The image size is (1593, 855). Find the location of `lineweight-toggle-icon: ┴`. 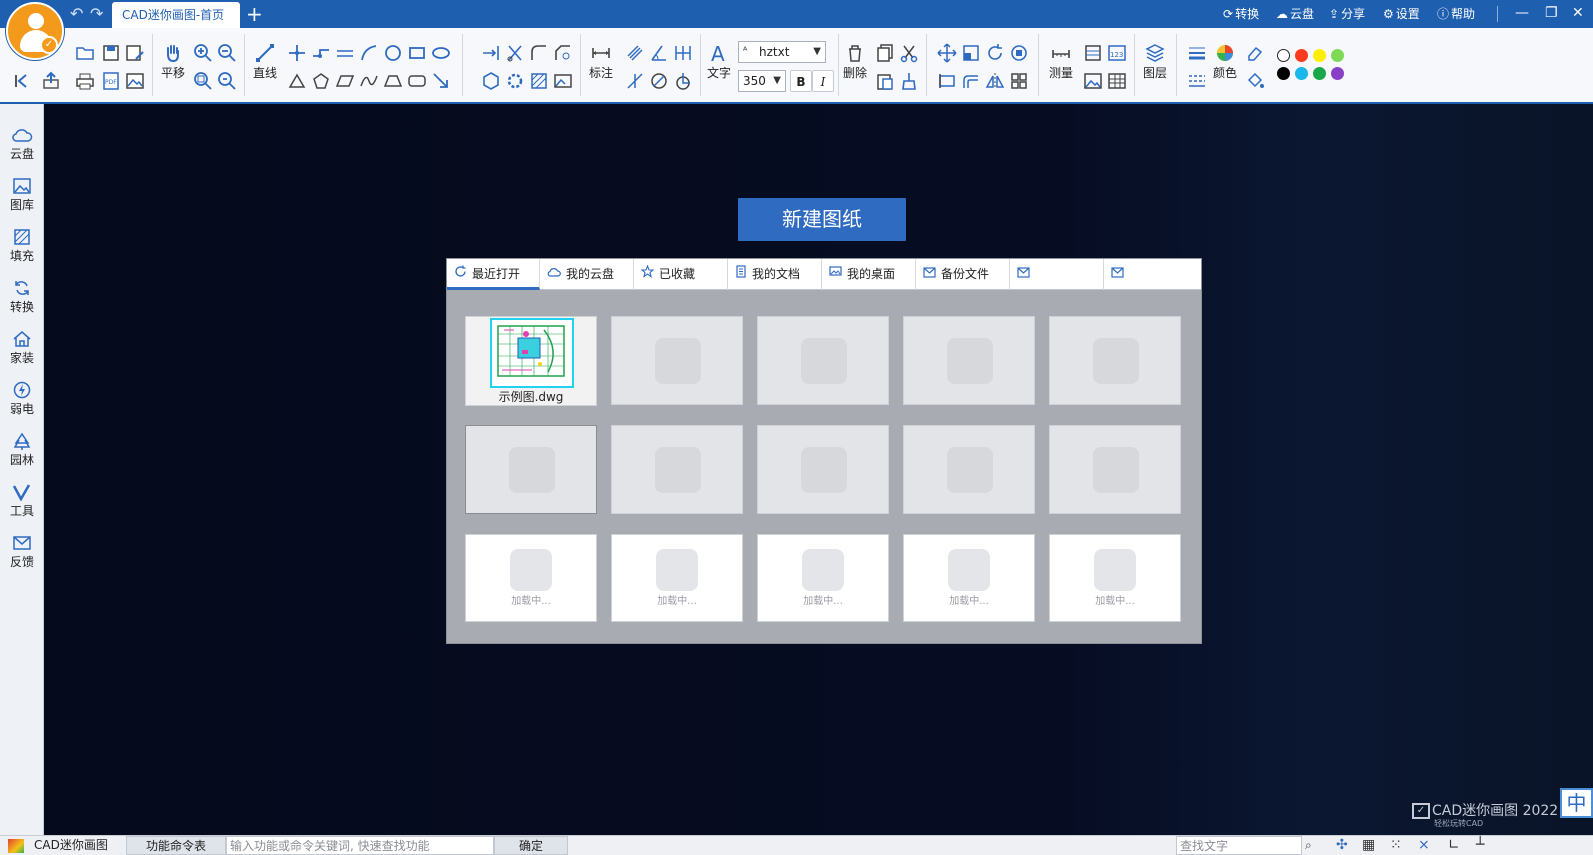

lineweight-toggle-icon: ┴ is located at coordinates (1480, 845).